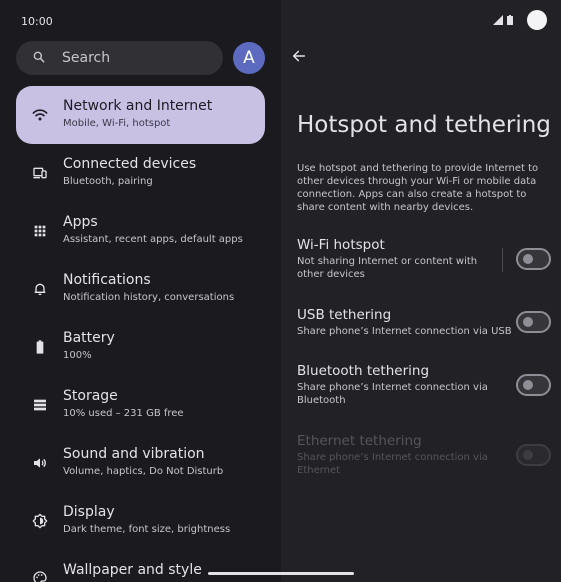 This screenshot has width=561, height=582. Describe the element at coordinates (90, 396) in the screenshot. I see `sidebar-item-title: Storage` at that location.